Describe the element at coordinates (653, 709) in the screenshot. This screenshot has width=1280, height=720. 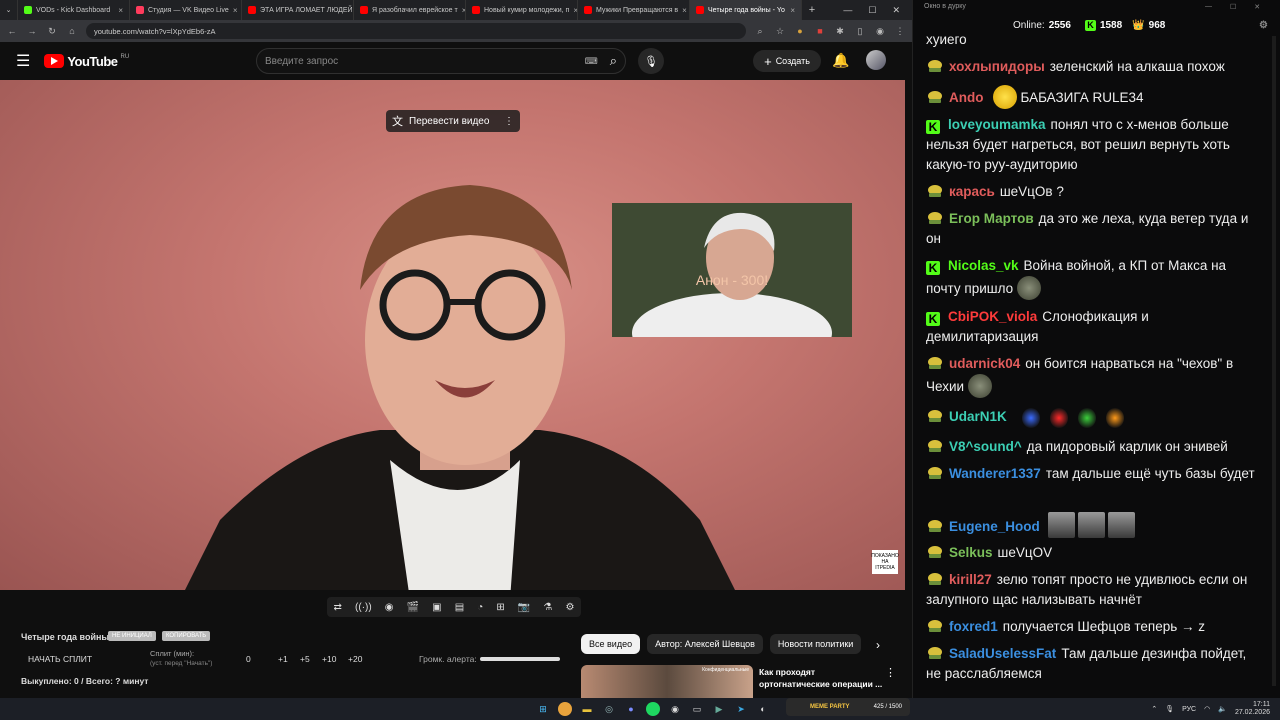
I see `spotify-icon` at that location.